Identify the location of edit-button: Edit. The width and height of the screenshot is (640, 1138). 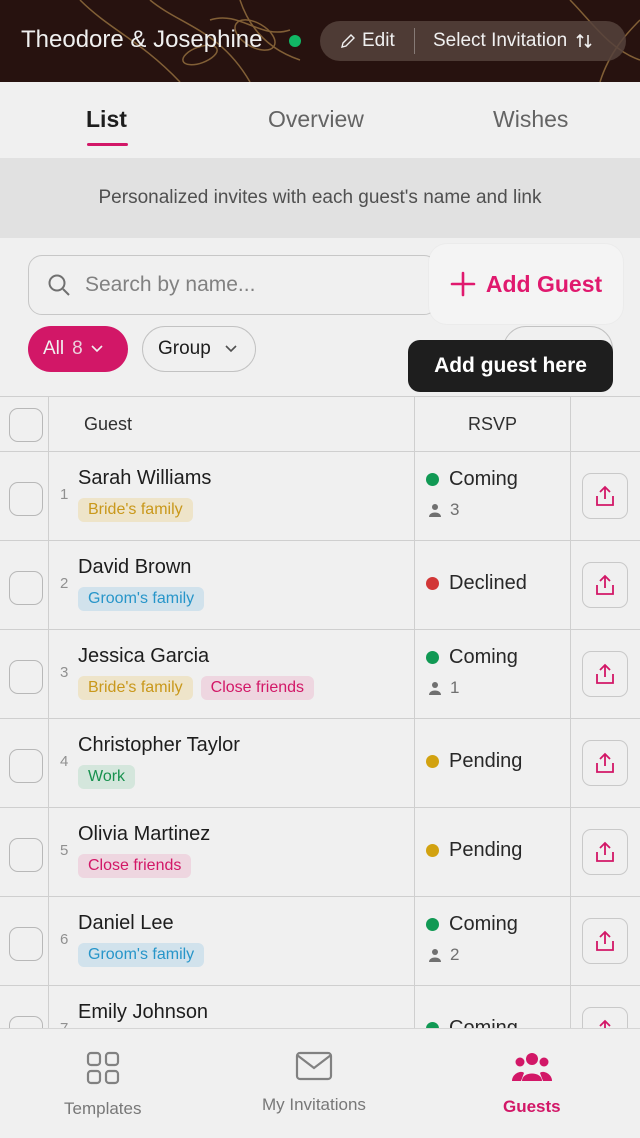
(367, 41).